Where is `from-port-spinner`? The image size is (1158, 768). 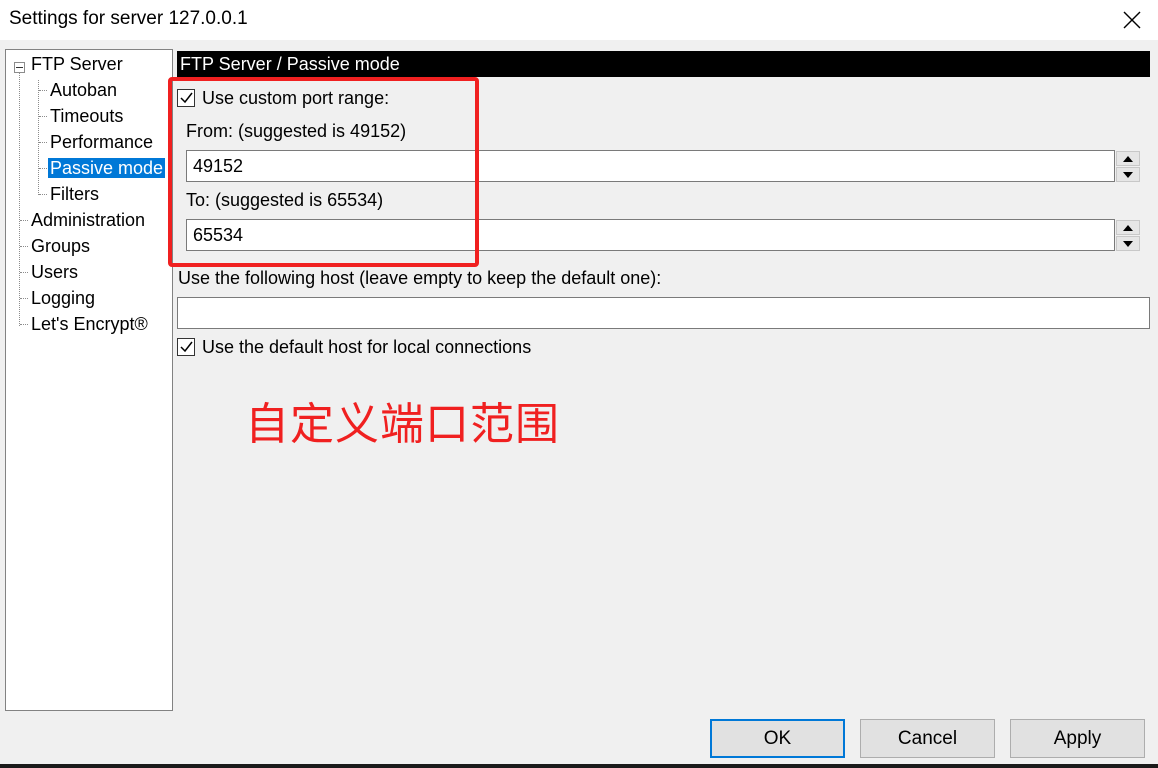
from-port-spinner is located at coordinates (1128, 166).